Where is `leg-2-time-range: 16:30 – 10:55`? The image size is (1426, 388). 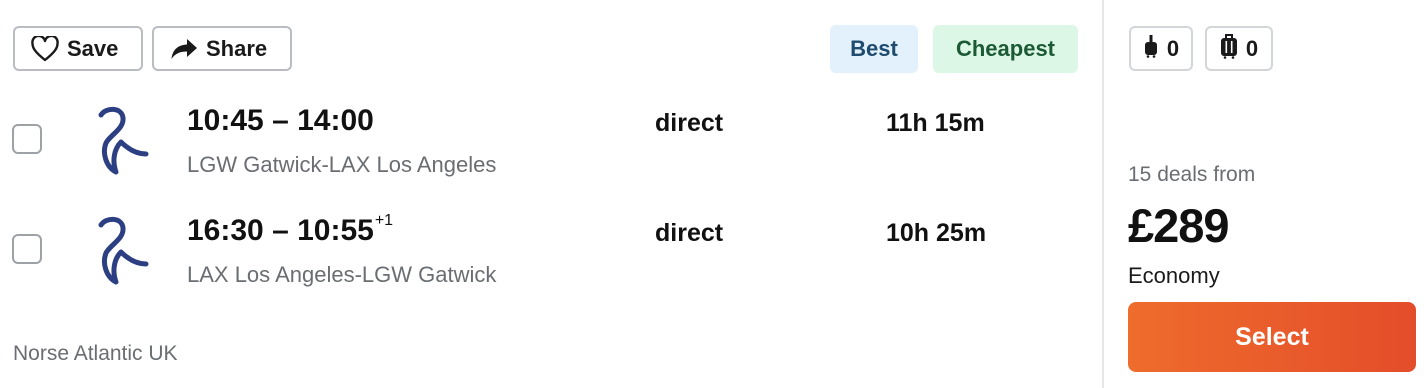
leg-2-time-range: 16:30 – 10:55 is located at coordinates (280, 230).